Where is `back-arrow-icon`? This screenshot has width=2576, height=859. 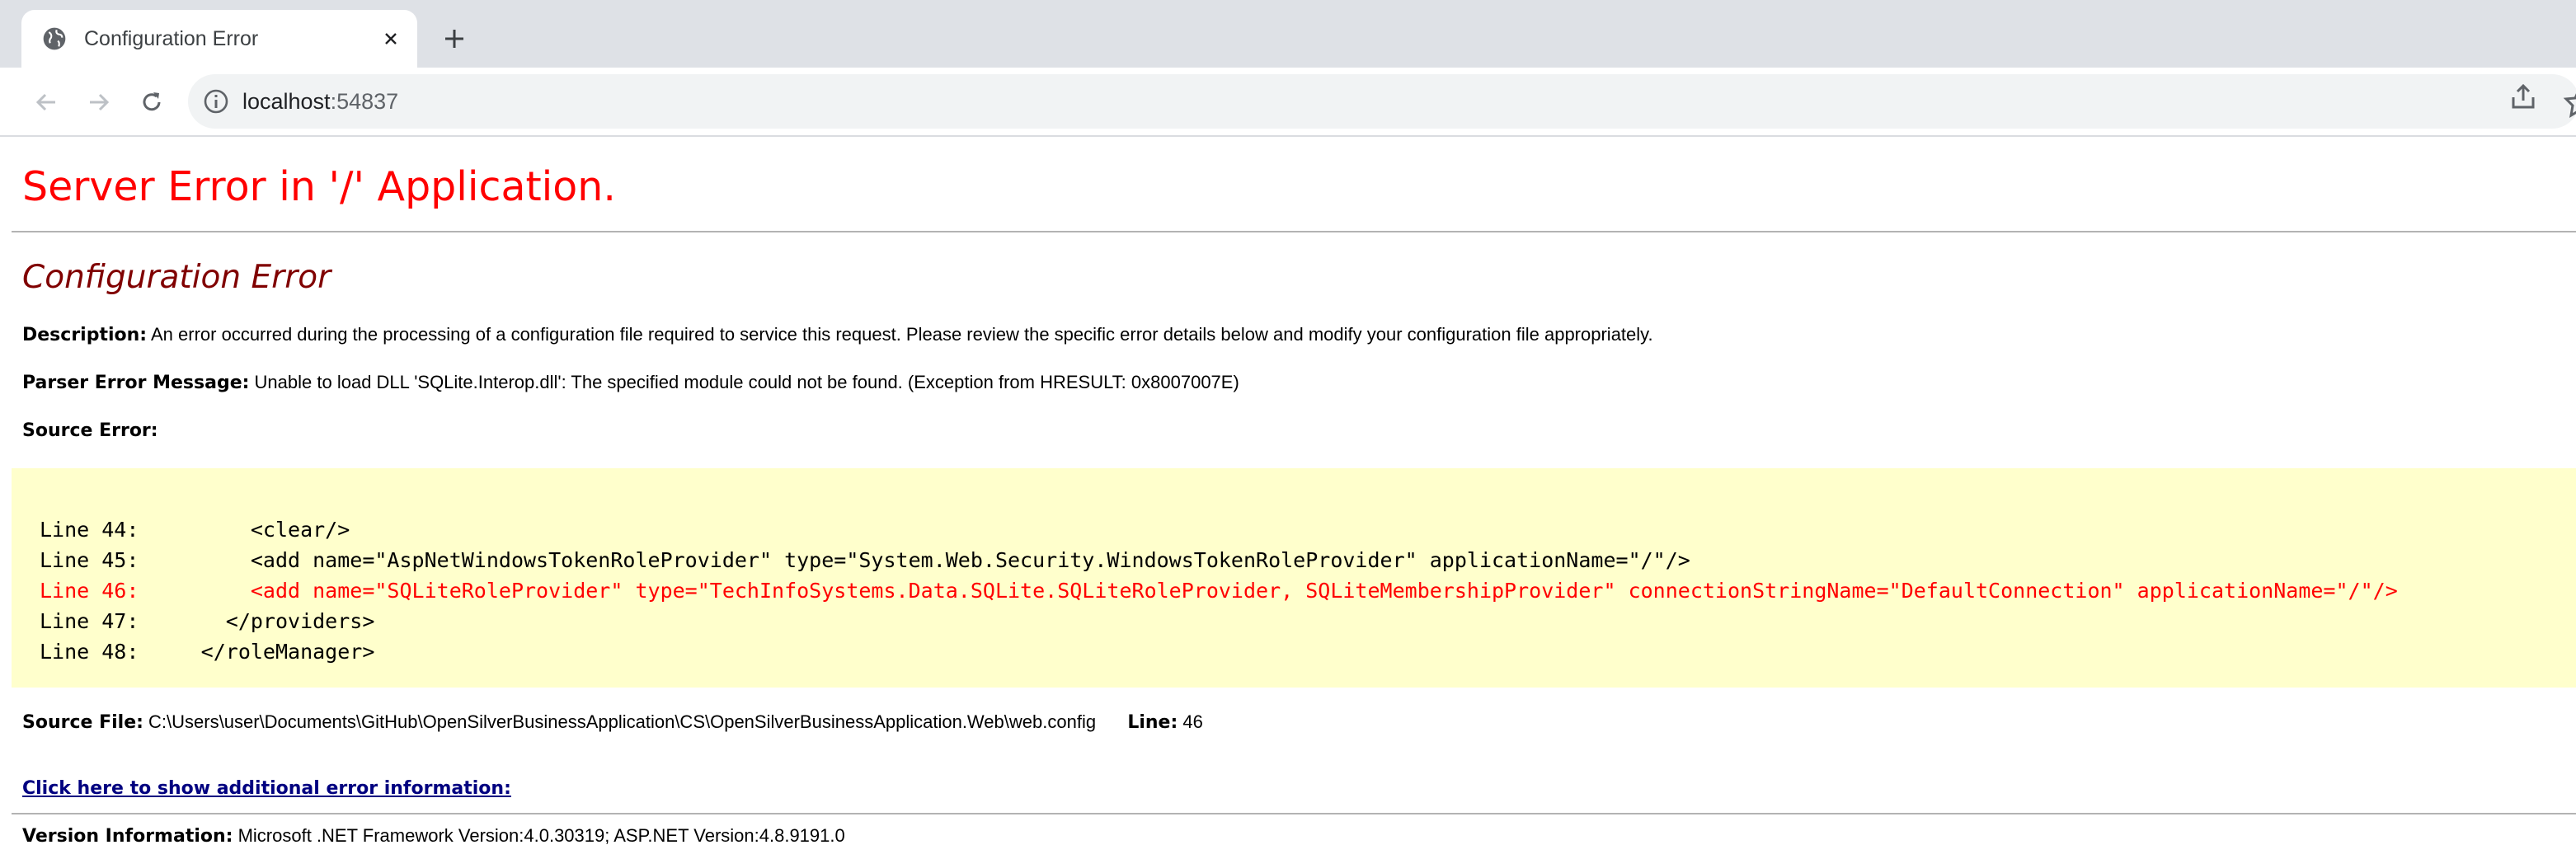 back-arrow-icon is located at coordinates (46, 102).